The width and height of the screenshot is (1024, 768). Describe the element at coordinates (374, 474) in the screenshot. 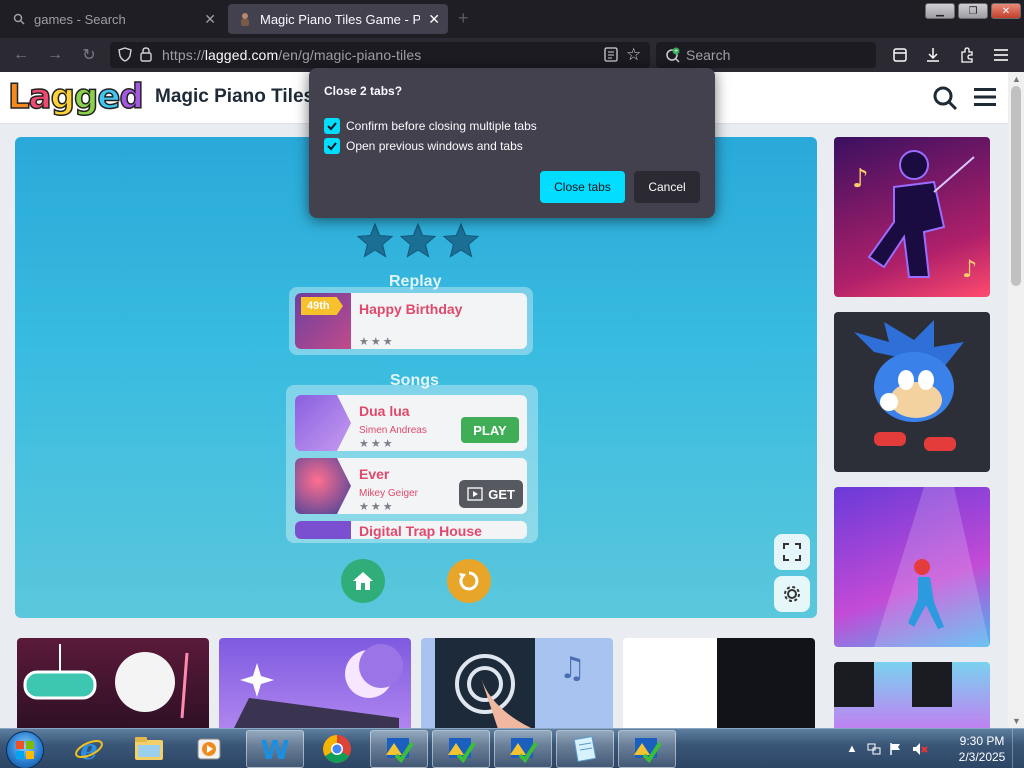

I see `song-name: Ever` at that location.